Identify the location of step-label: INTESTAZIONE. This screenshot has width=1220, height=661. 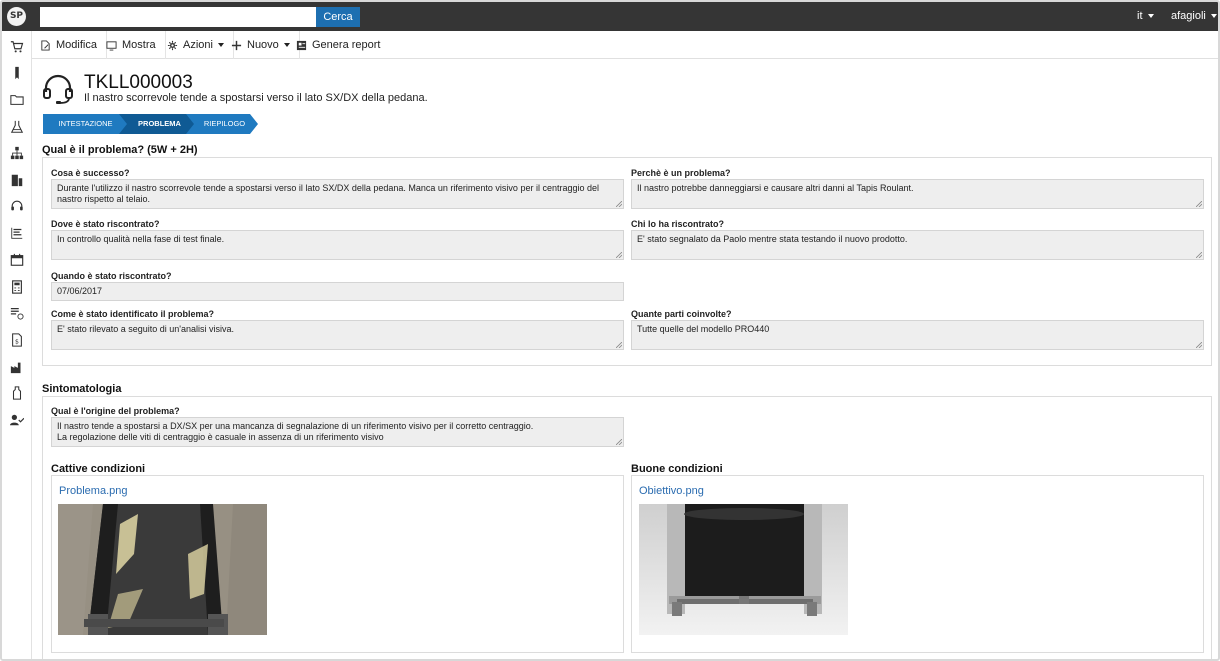
(85, 123).